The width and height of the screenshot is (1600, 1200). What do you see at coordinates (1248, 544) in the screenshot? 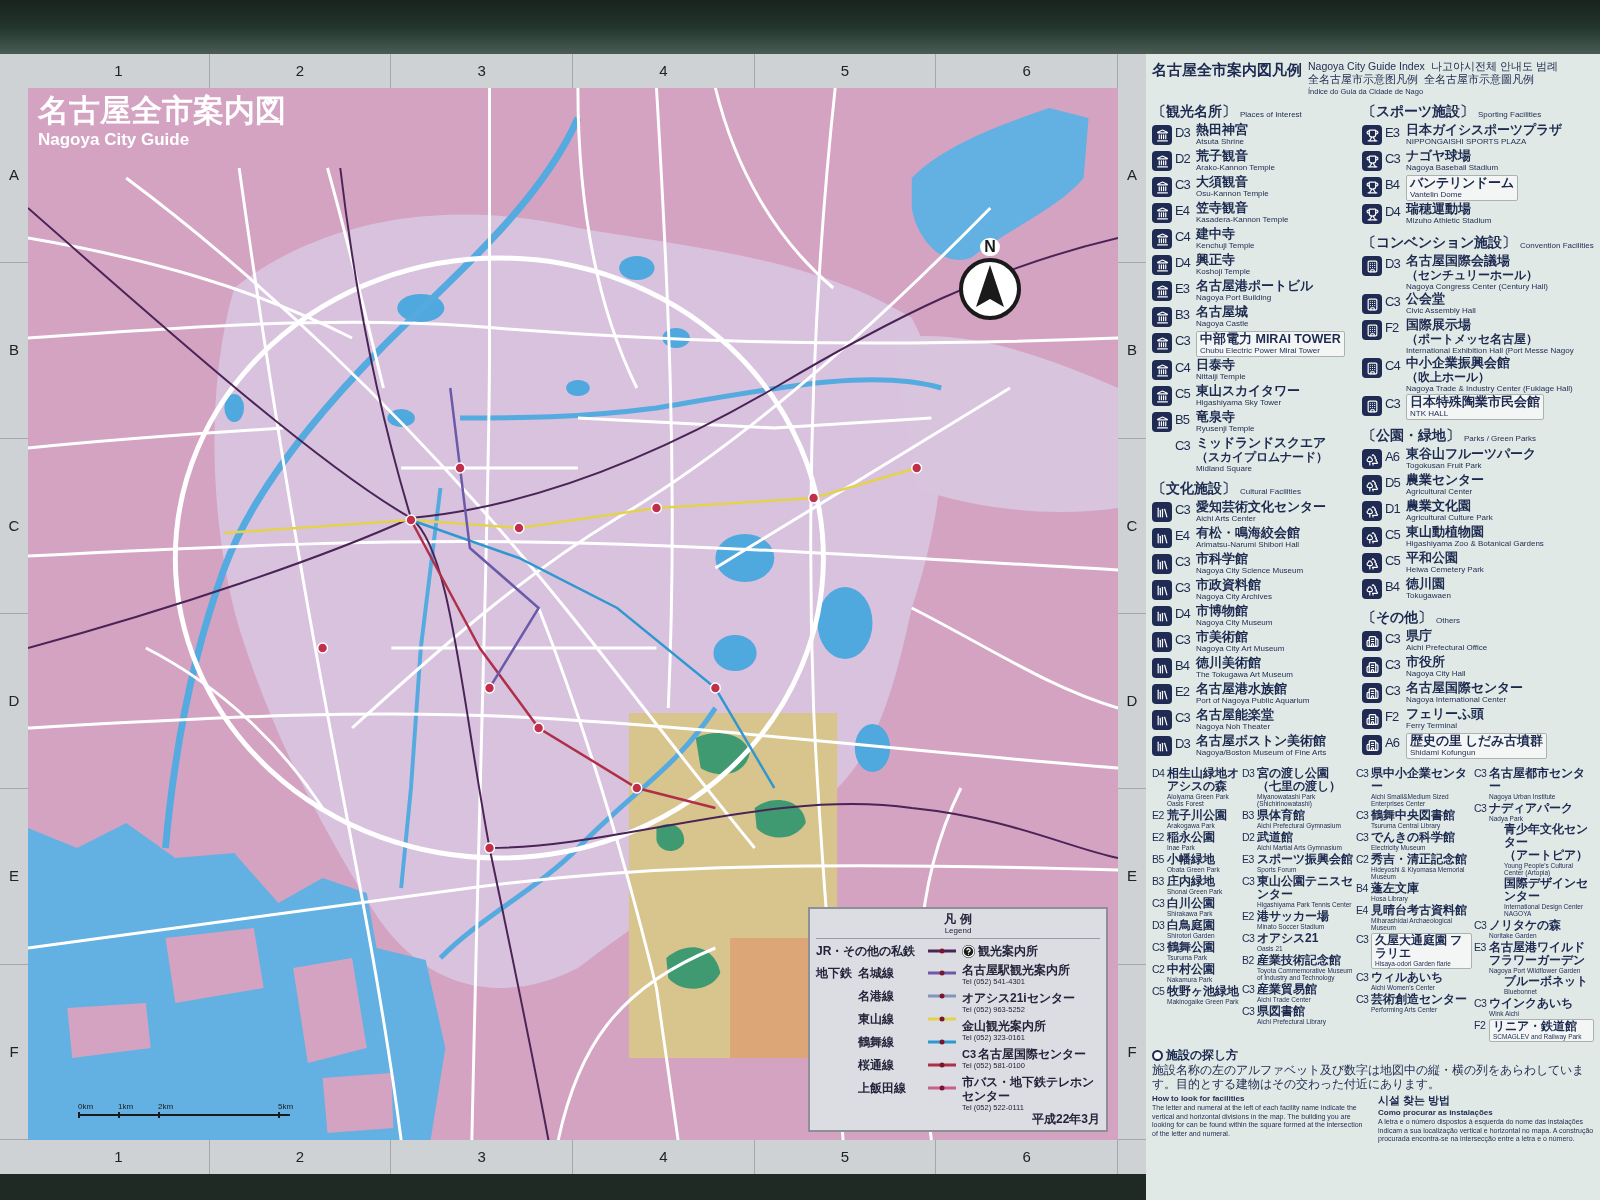
I see `facility-name-english: Arimatsu-Narumi Shibori Hall` at bounding box center [1248, 544].